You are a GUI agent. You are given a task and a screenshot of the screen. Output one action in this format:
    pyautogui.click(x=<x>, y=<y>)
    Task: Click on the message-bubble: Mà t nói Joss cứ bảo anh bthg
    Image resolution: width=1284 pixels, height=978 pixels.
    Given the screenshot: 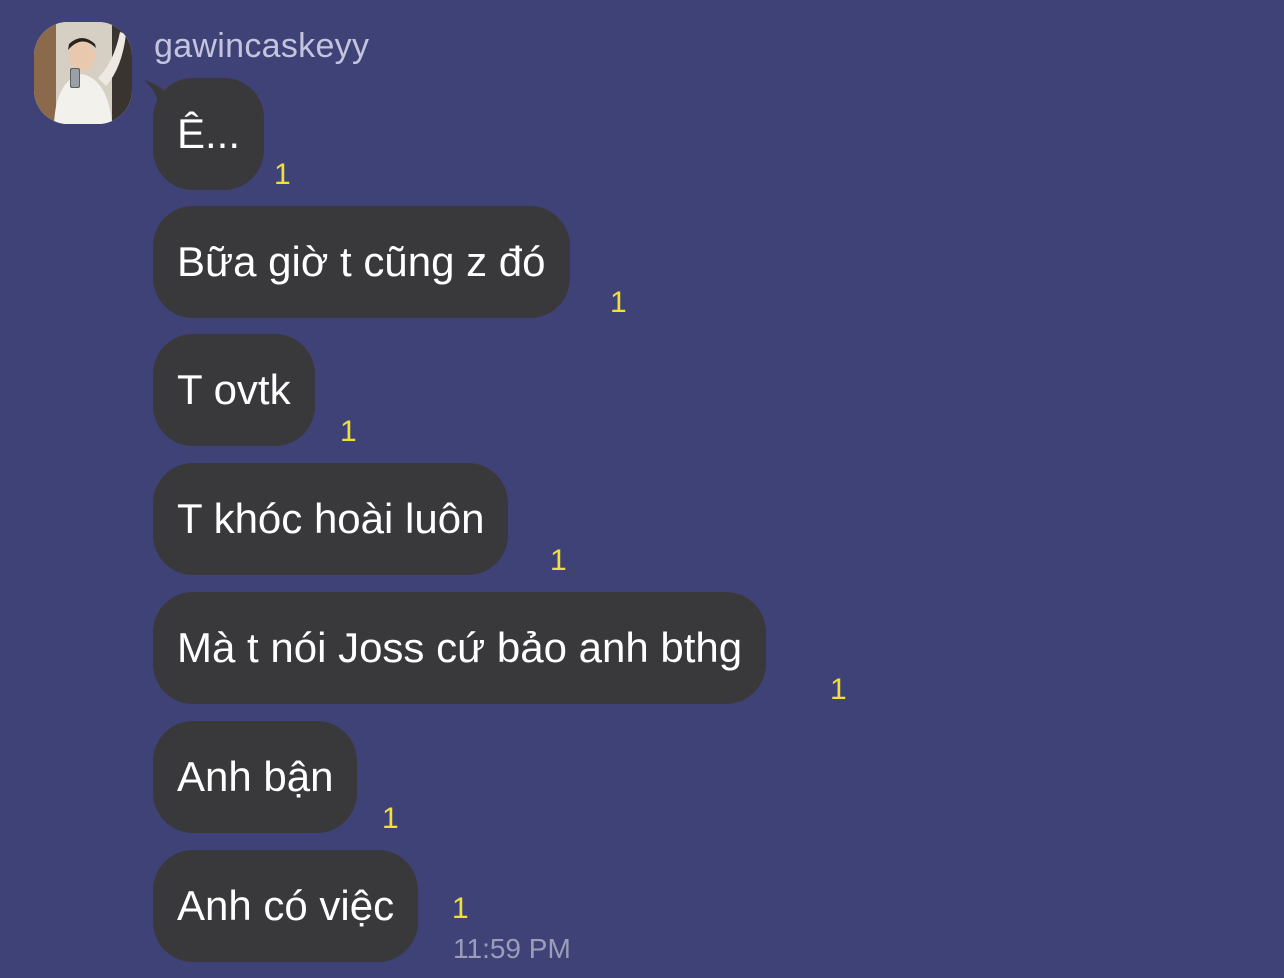 What is the action you would take?
    pyautogui.click(x=460, y=648)
    